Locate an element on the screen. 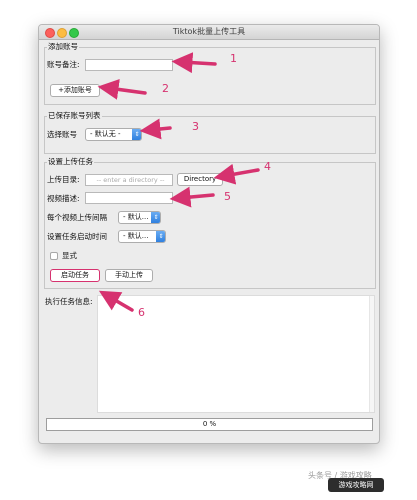  annotation-number-1: 1 is located at coordinates (233, 58).